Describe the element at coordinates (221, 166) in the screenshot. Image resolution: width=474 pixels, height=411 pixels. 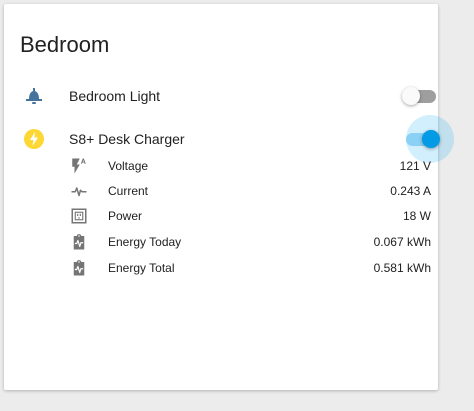
I see `attribute-row-voltage: Voltage 121 V` at that location.